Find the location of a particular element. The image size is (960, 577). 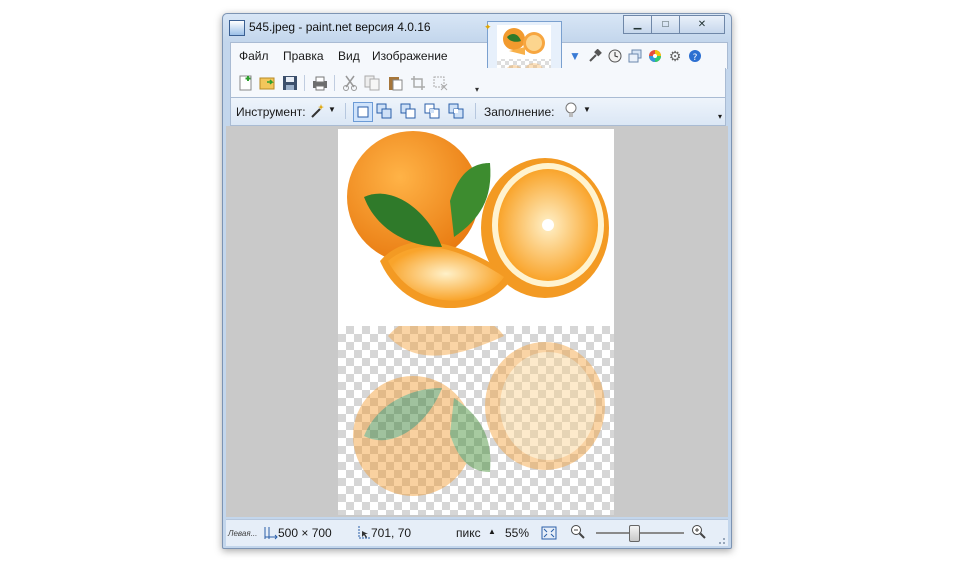

image-size: 500 × 700 is located at coordinates (305, 533).